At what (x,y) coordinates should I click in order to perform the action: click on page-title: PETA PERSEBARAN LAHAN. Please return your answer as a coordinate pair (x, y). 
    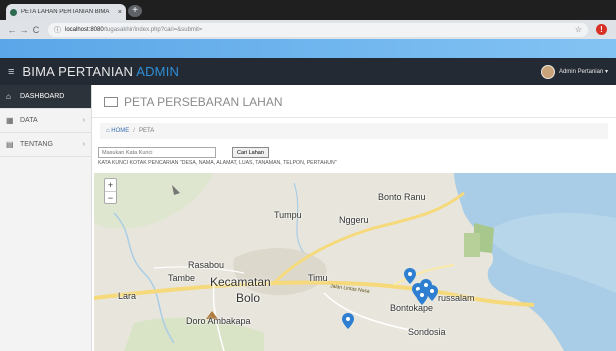
    Looking at the image, I should click on (193, 102).